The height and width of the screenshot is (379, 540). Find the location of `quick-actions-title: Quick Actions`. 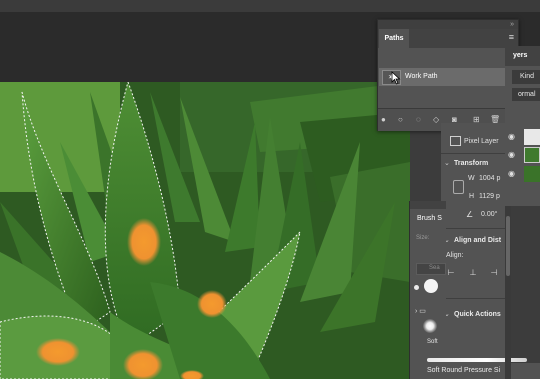

quick-actions-title: Quick Actions is located at coordinates (477, 314).